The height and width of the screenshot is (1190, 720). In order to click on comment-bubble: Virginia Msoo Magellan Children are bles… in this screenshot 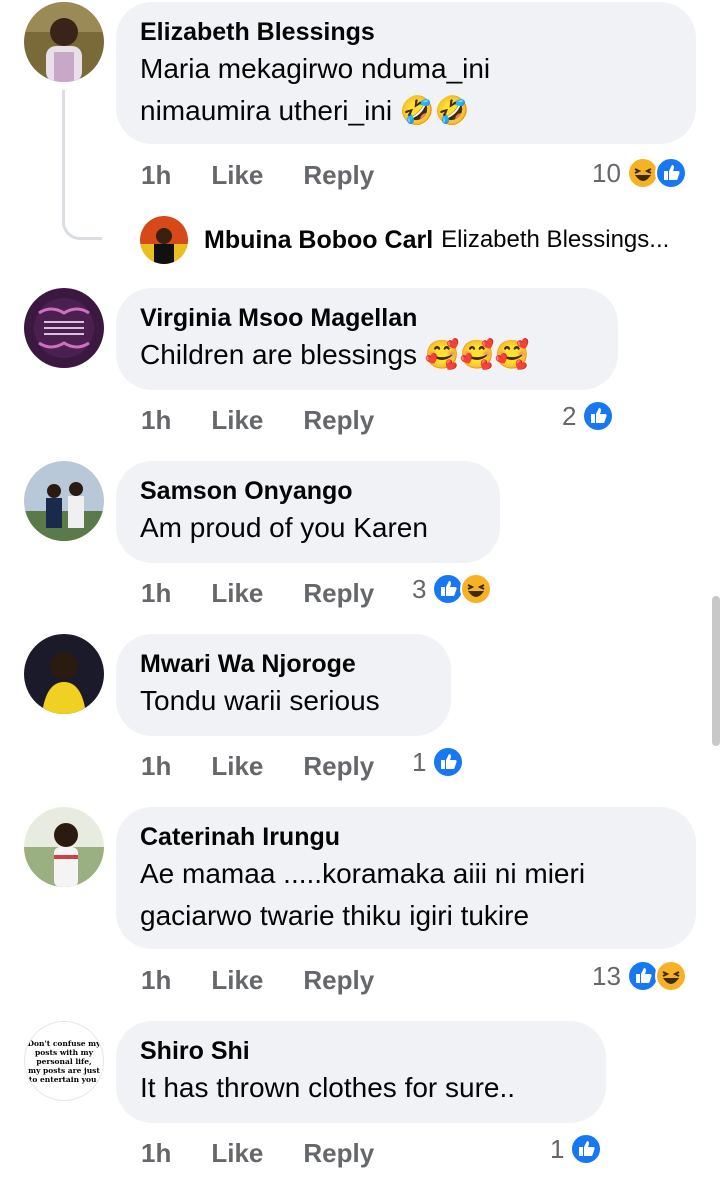, I will do `click(367, 339)`.